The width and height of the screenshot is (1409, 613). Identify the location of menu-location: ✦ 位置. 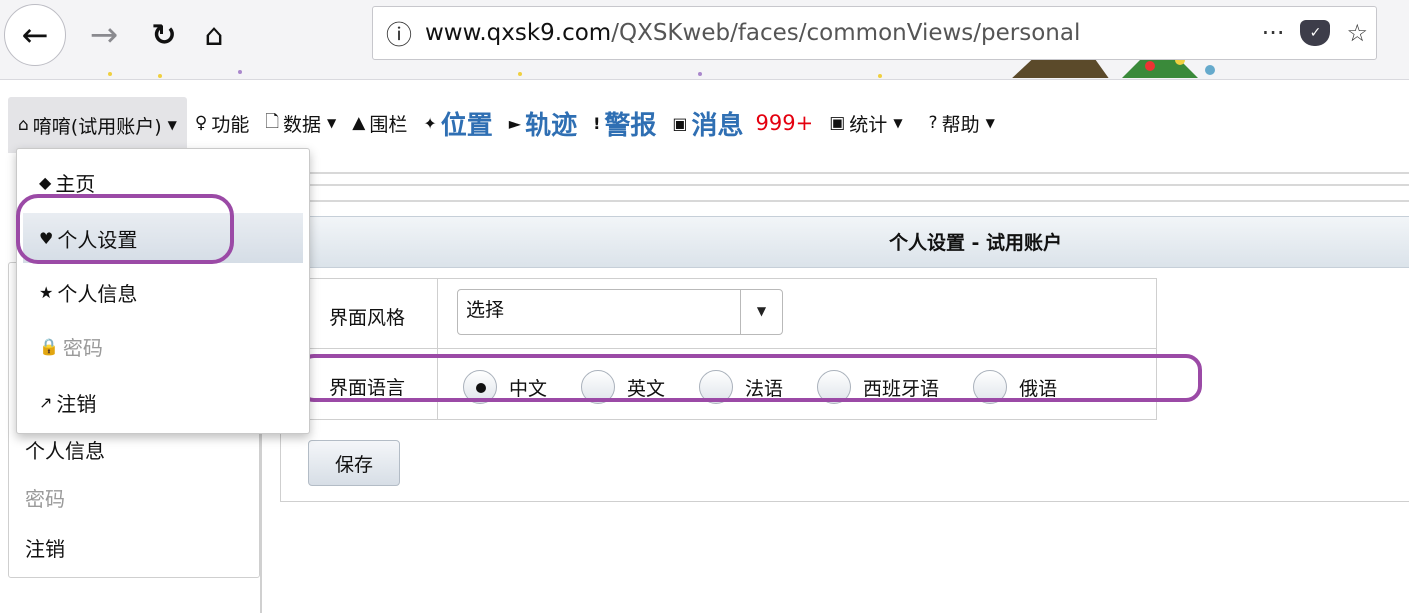
(457, 123).